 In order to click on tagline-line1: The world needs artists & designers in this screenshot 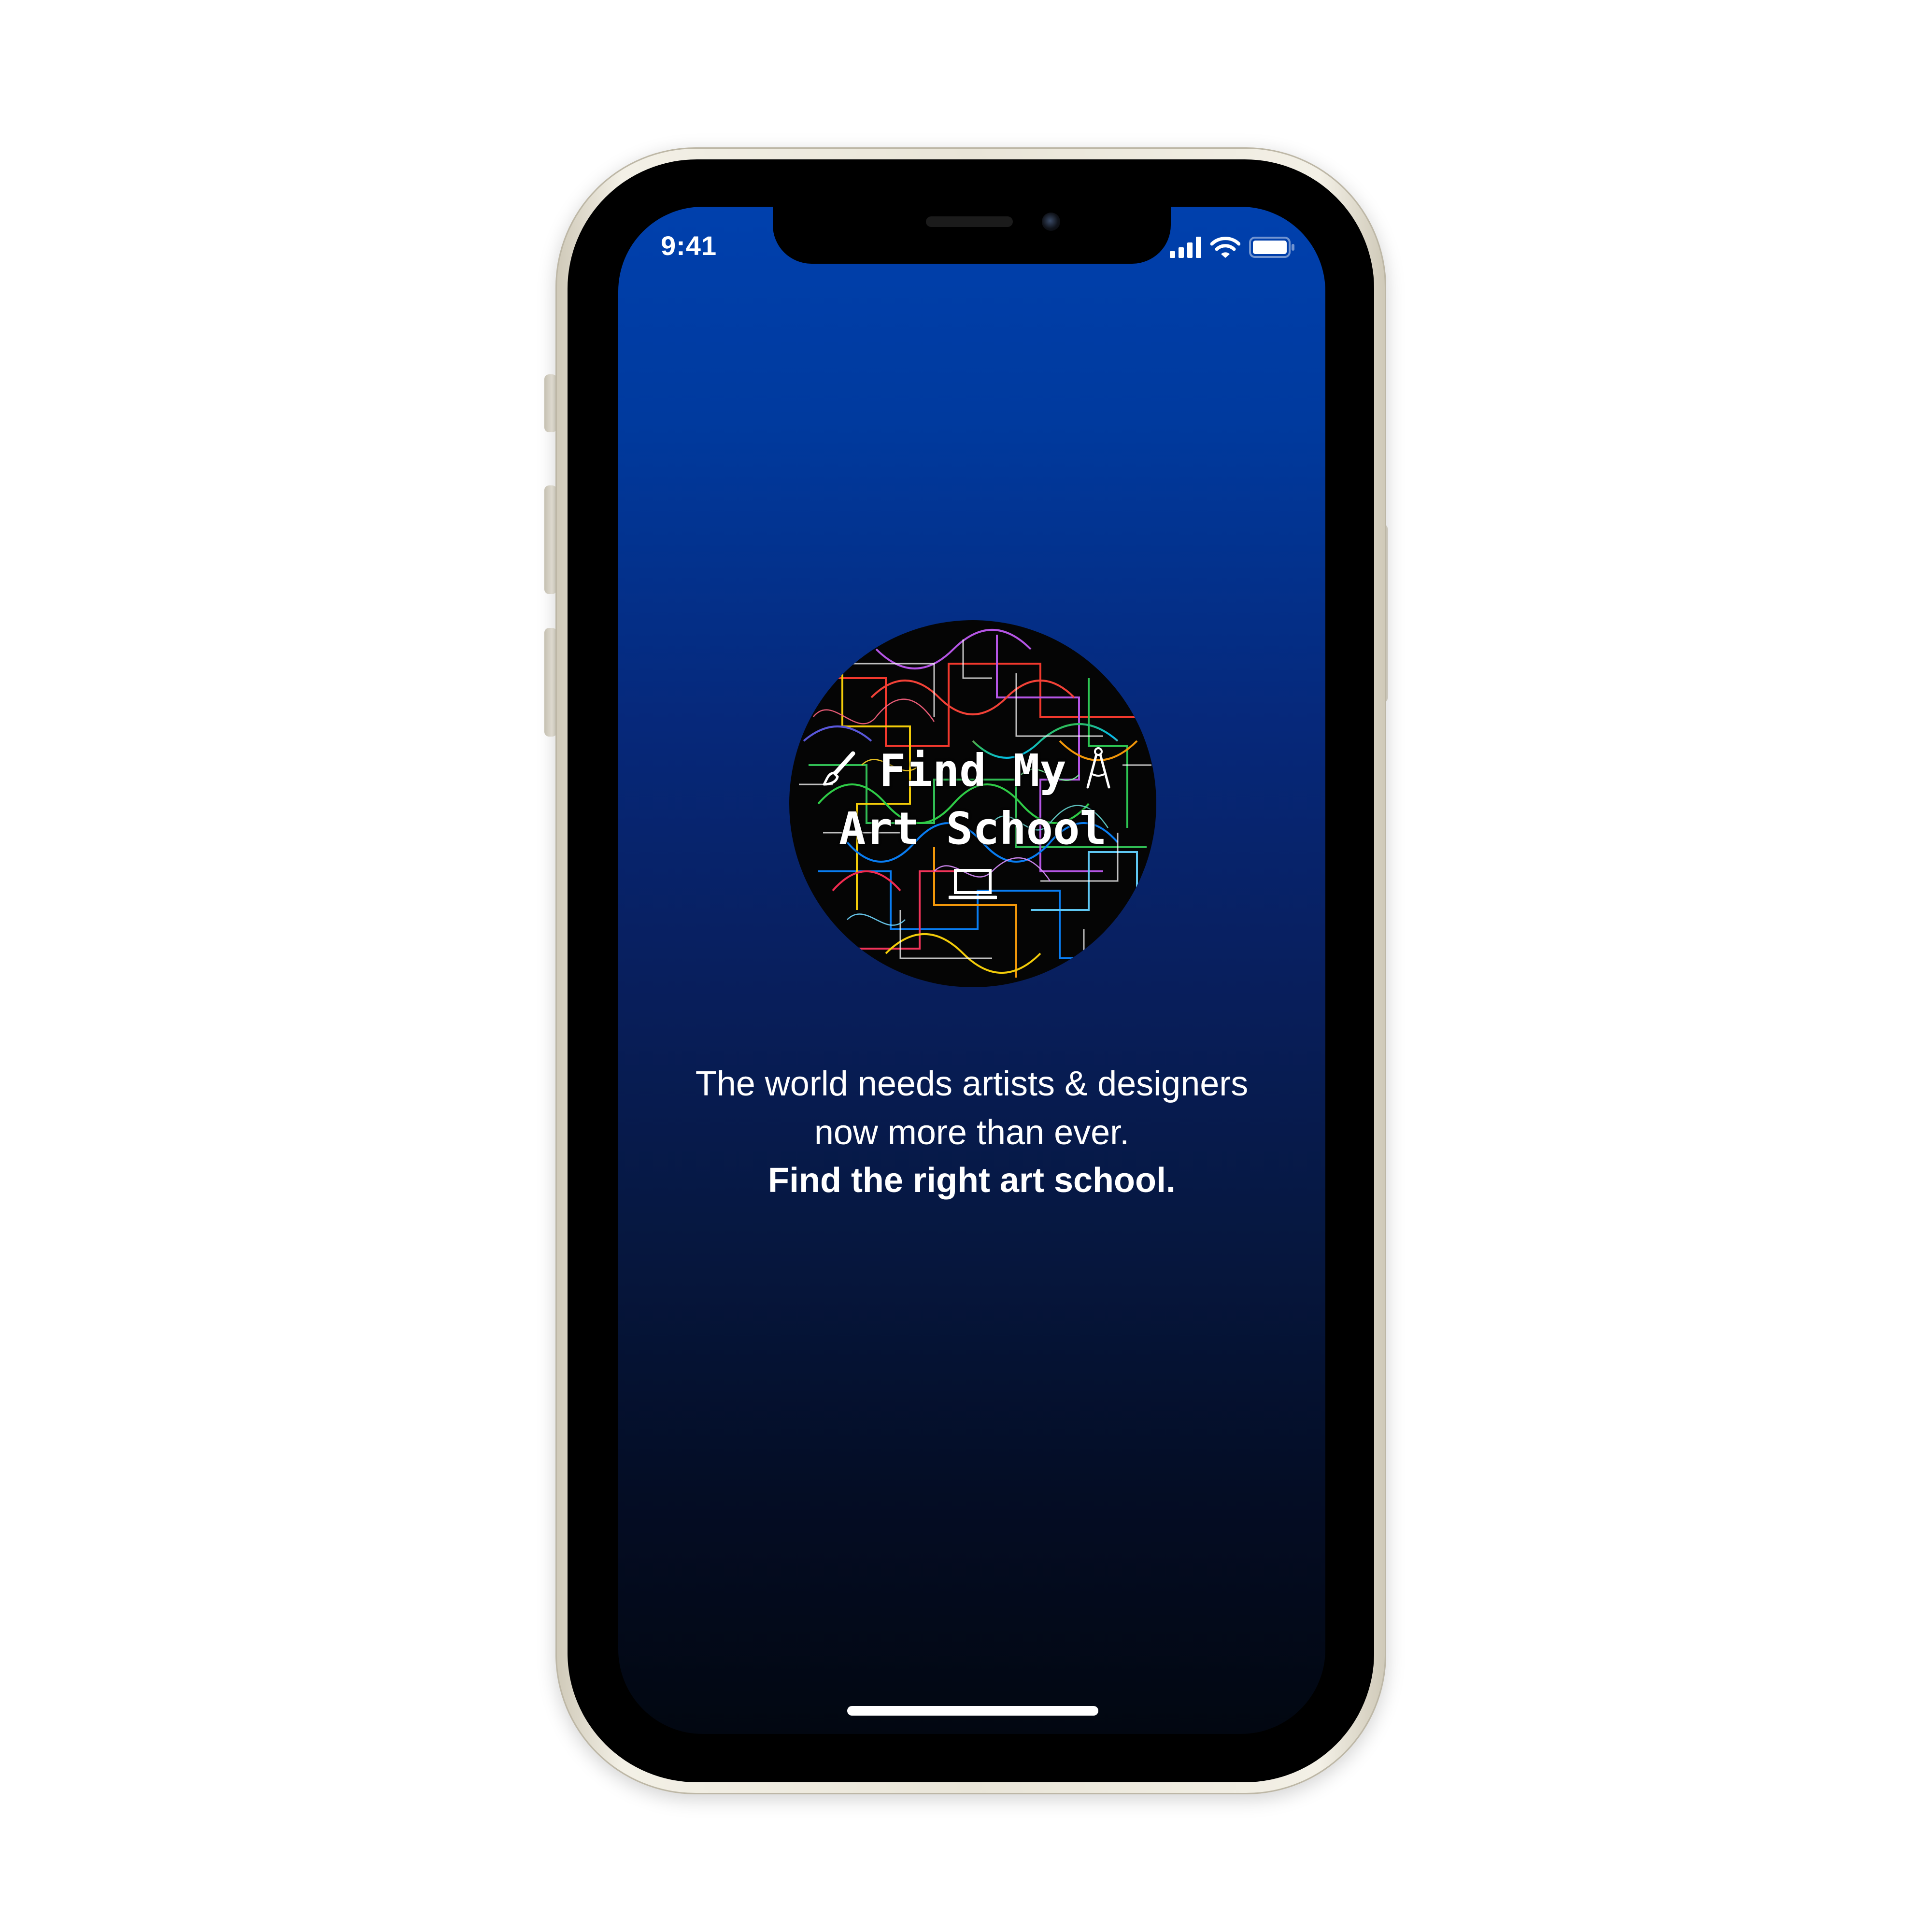, I will do `click(972, 1084)`.